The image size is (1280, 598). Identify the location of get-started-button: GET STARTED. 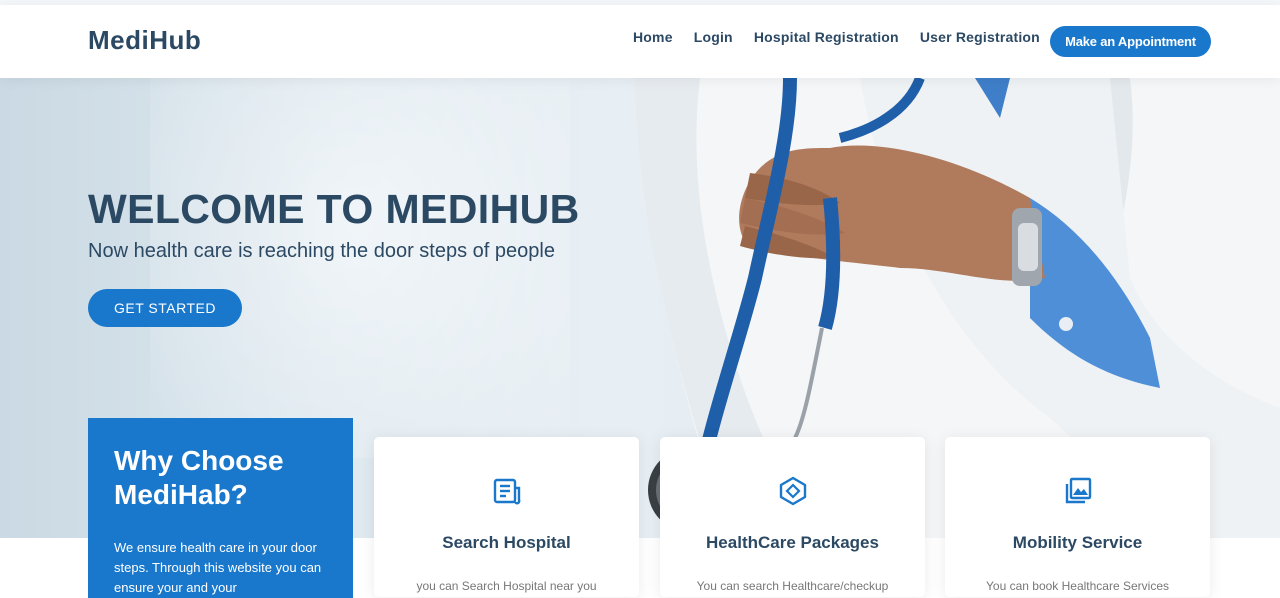
(165, 308).